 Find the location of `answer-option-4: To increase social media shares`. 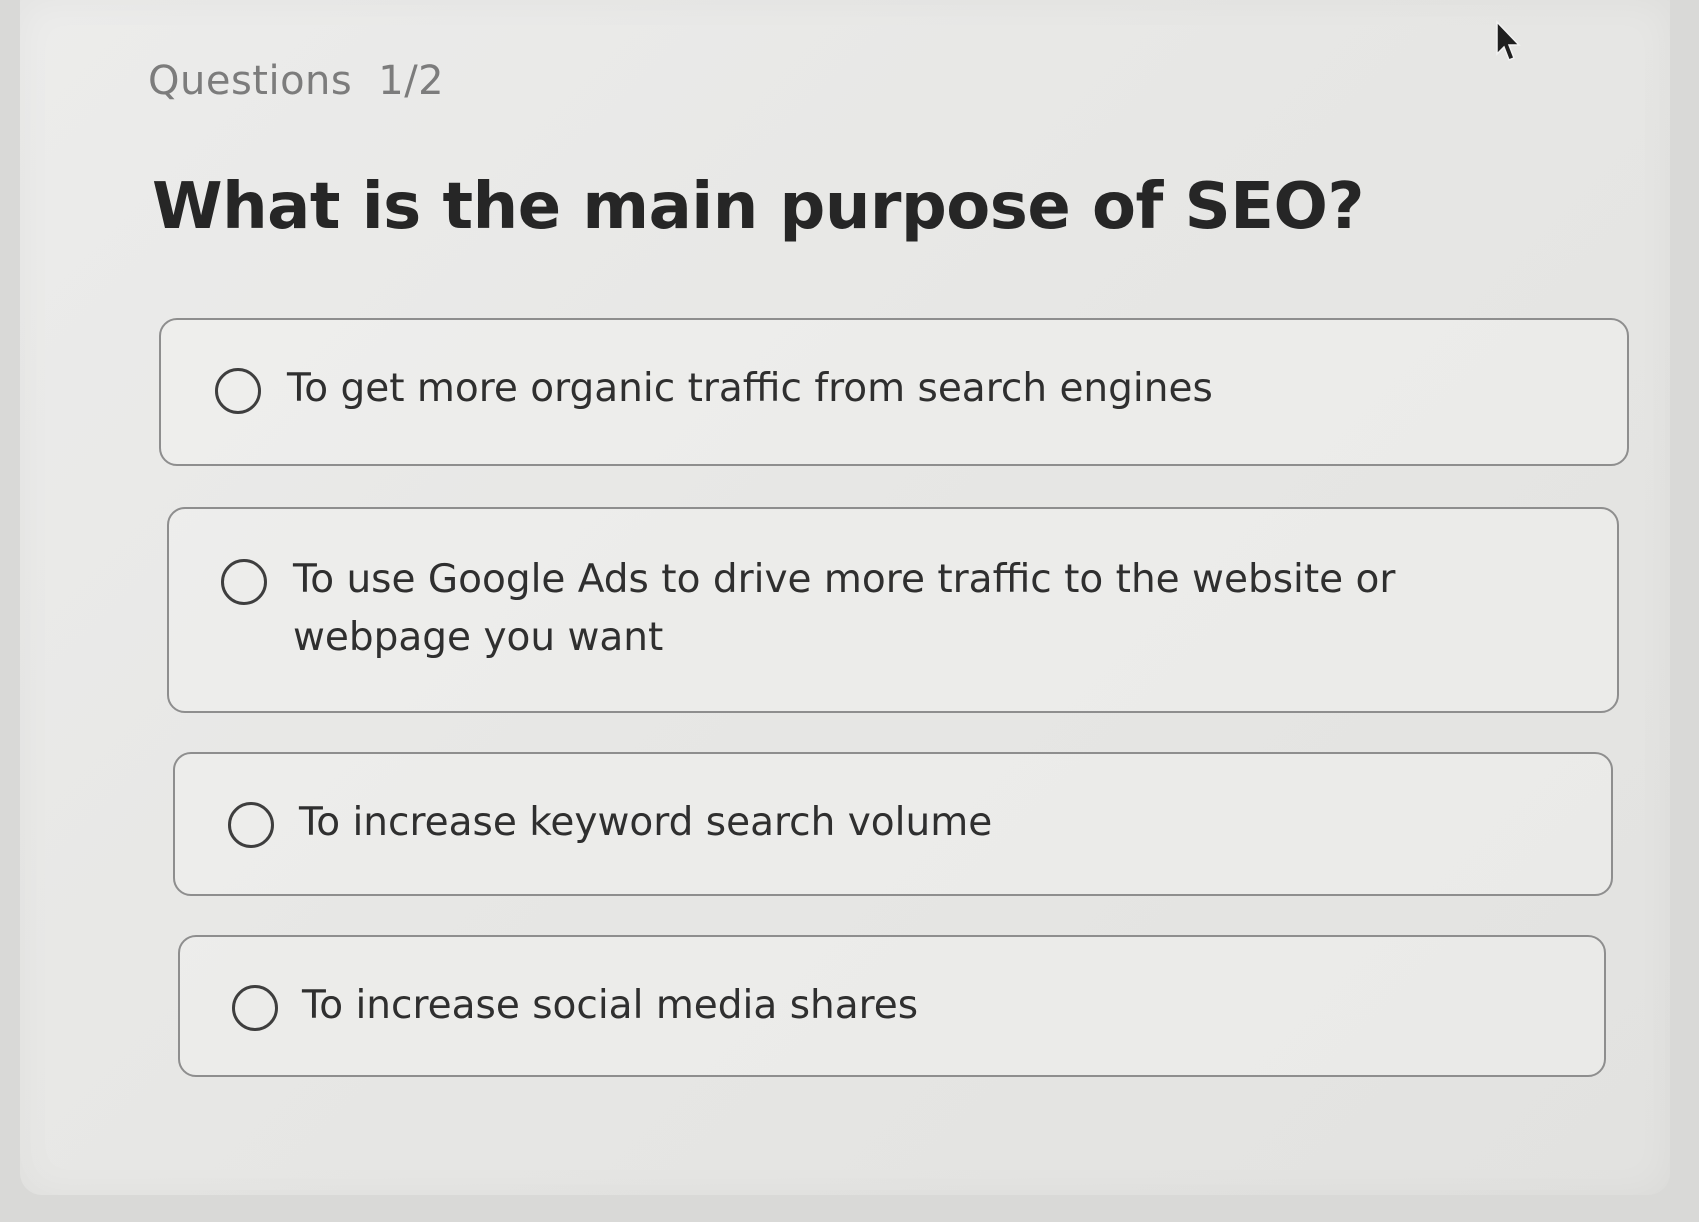

answer-option-4: To increase social media shares is located at coordinates (892, 1006).